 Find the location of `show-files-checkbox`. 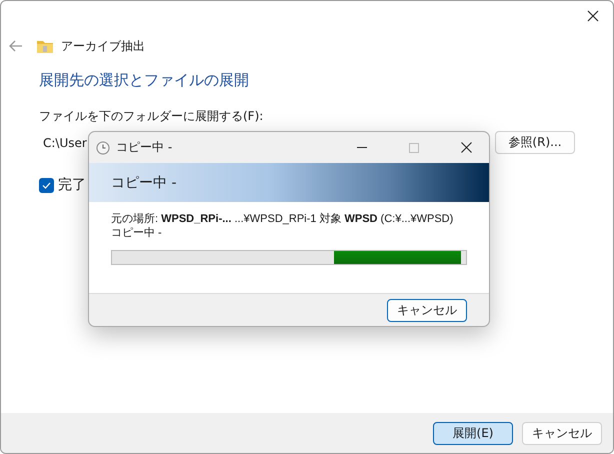

show-files-checkbox is located at coordinates (46, 185).